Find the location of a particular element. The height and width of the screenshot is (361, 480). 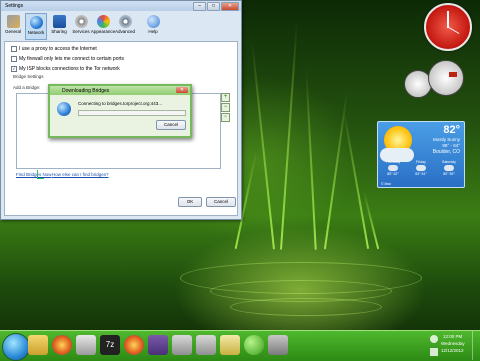

bridge-settings-label: Bridge Settings is located at coordinates (28, 76).